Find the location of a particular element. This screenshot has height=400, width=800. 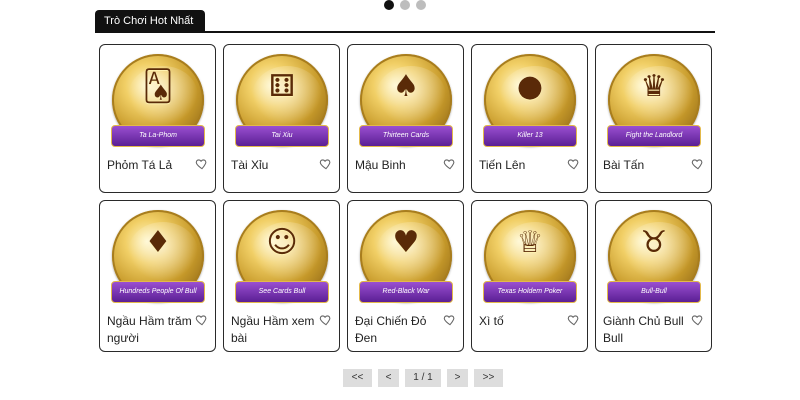

game-name: Tài Xỉu is located at coordinates (274, 165).